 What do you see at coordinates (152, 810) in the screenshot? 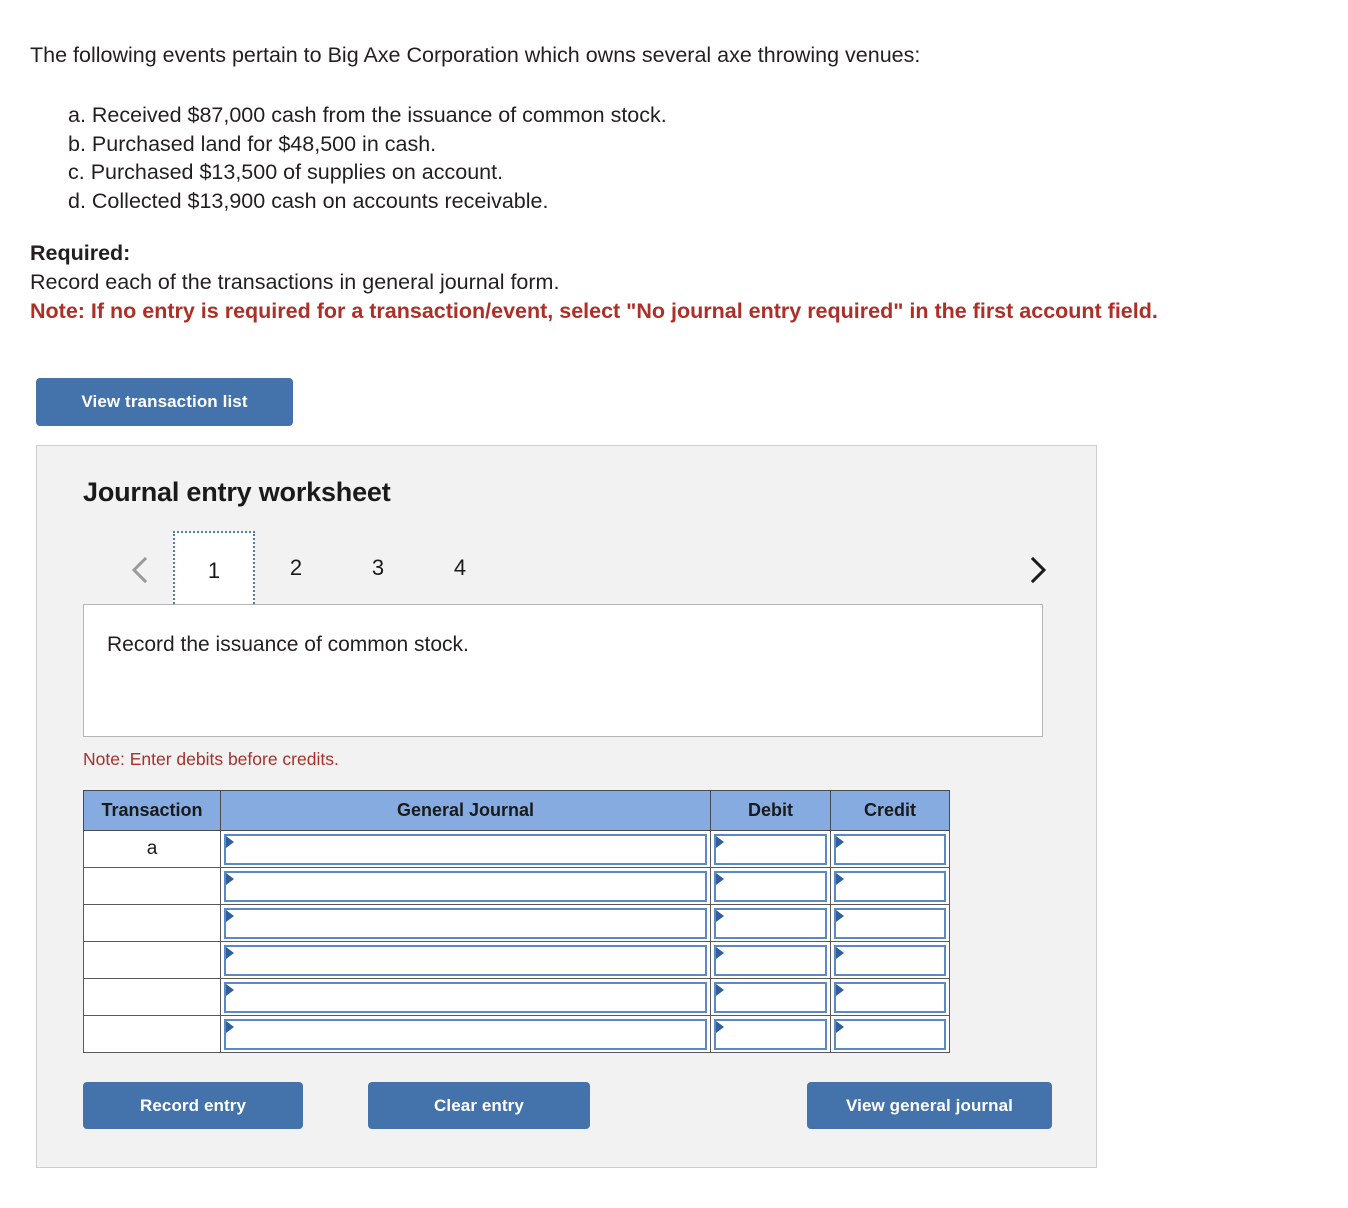
I see `column-header-transaction: Transaction` at bounding box center [152, 810].